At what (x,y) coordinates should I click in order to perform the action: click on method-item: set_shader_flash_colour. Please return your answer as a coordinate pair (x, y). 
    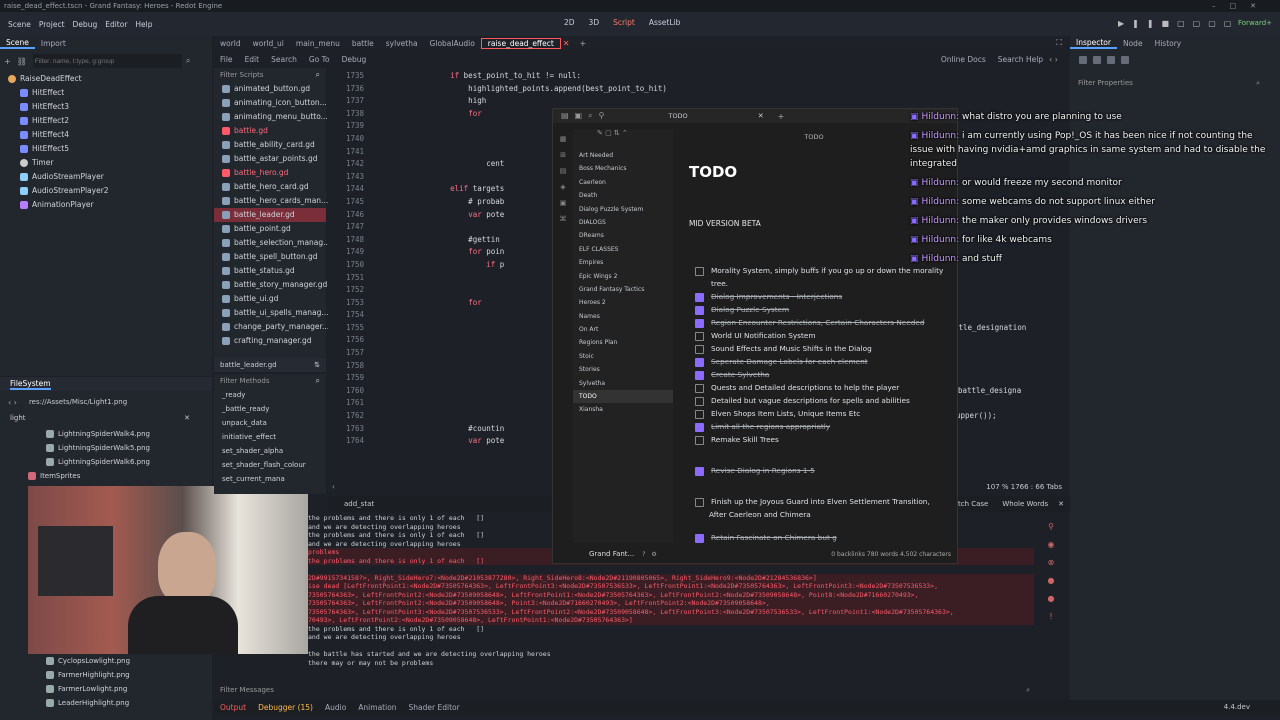
    Looking at the image, I should click on (270, 465).